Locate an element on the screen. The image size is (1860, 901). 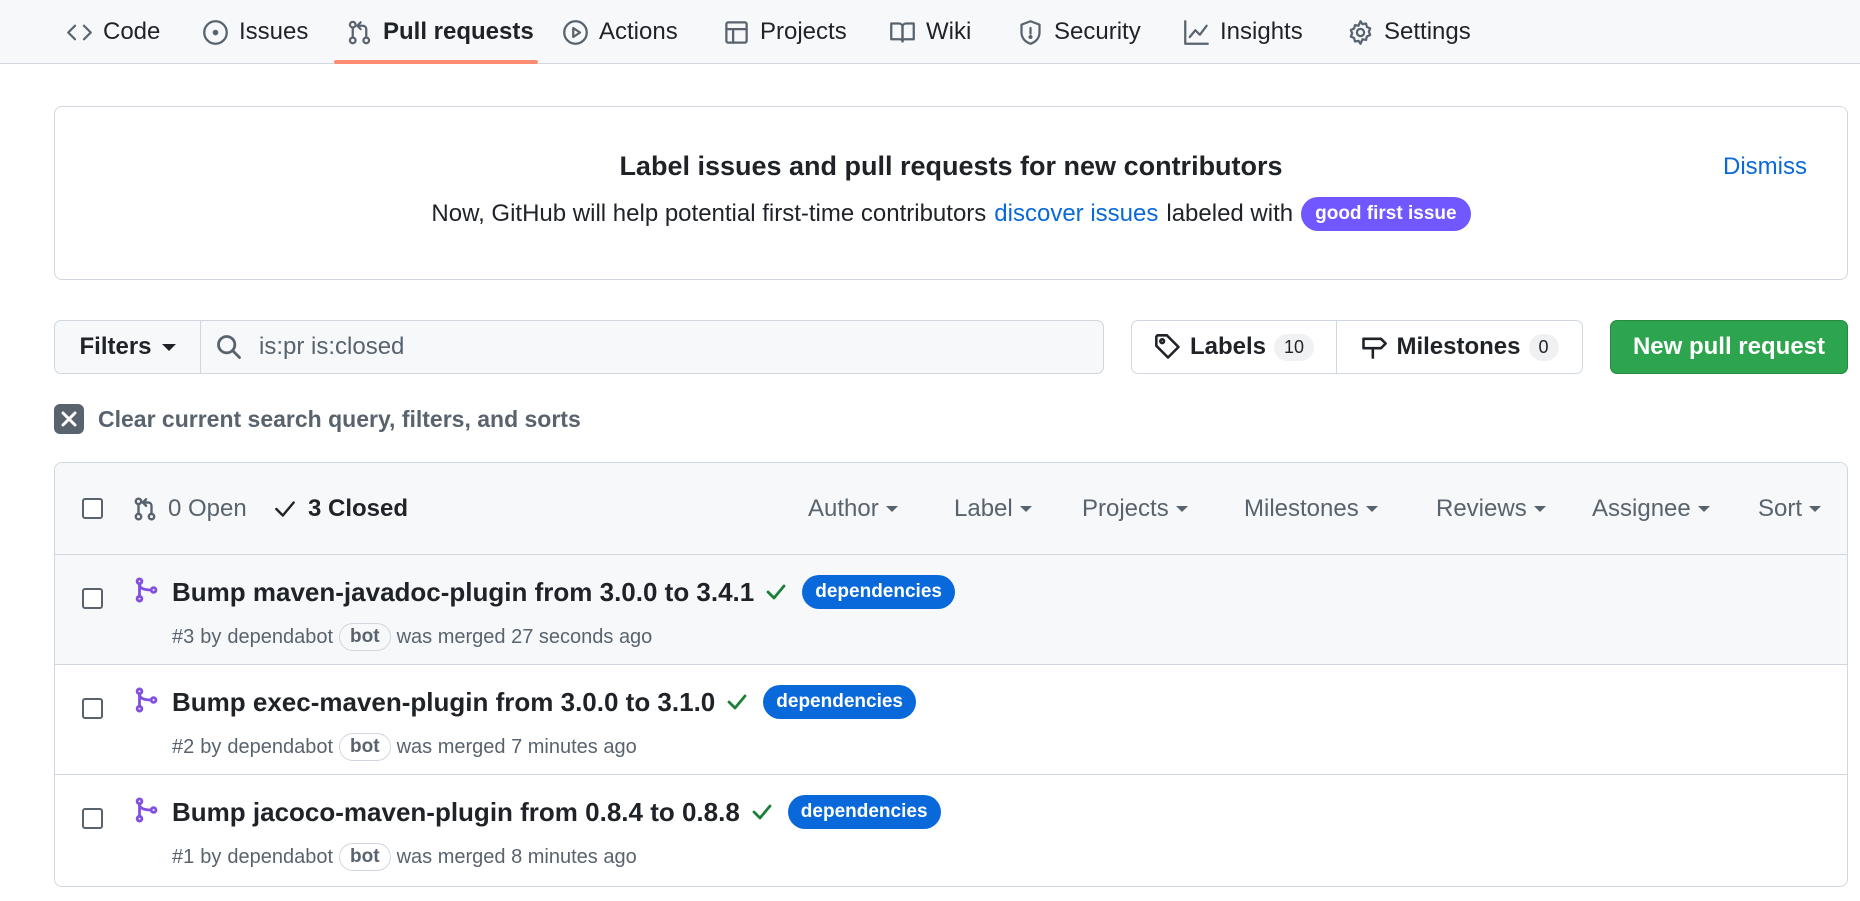
active-tab-underline is located at coordinates (436, 62).